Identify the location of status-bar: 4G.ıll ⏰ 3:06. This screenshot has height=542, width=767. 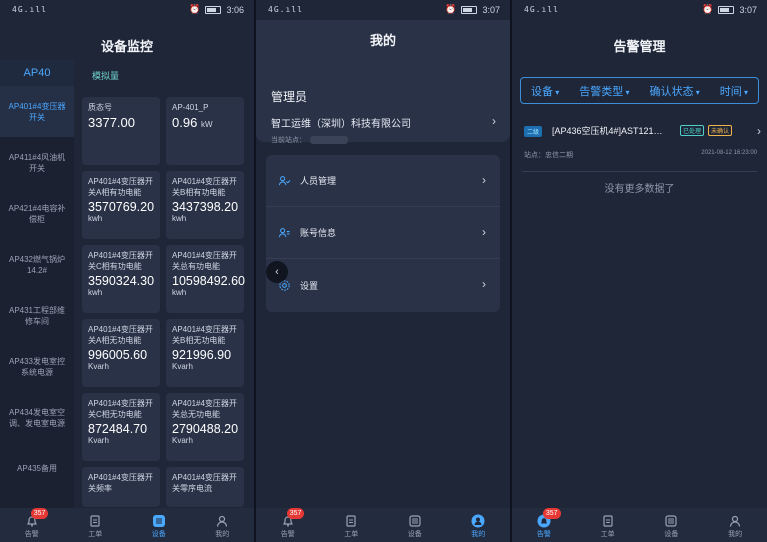
(127, 10).